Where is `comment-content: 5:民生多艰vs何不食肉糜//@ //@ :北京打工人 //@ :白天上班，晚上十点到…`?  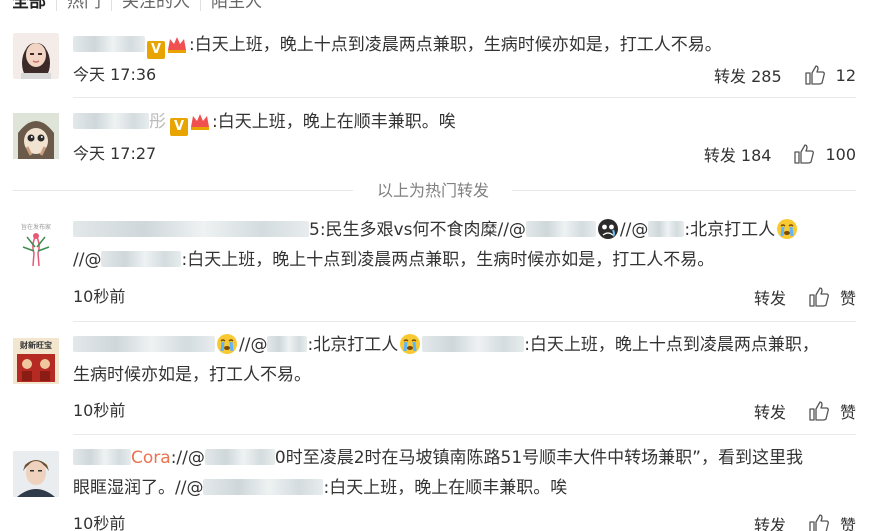 comment-content: 5:民生多艰vs何不食肉糜//@ //@ :北京打工人 //@ :白天上班，晚上十点到… is located at coordinates (464, 245).